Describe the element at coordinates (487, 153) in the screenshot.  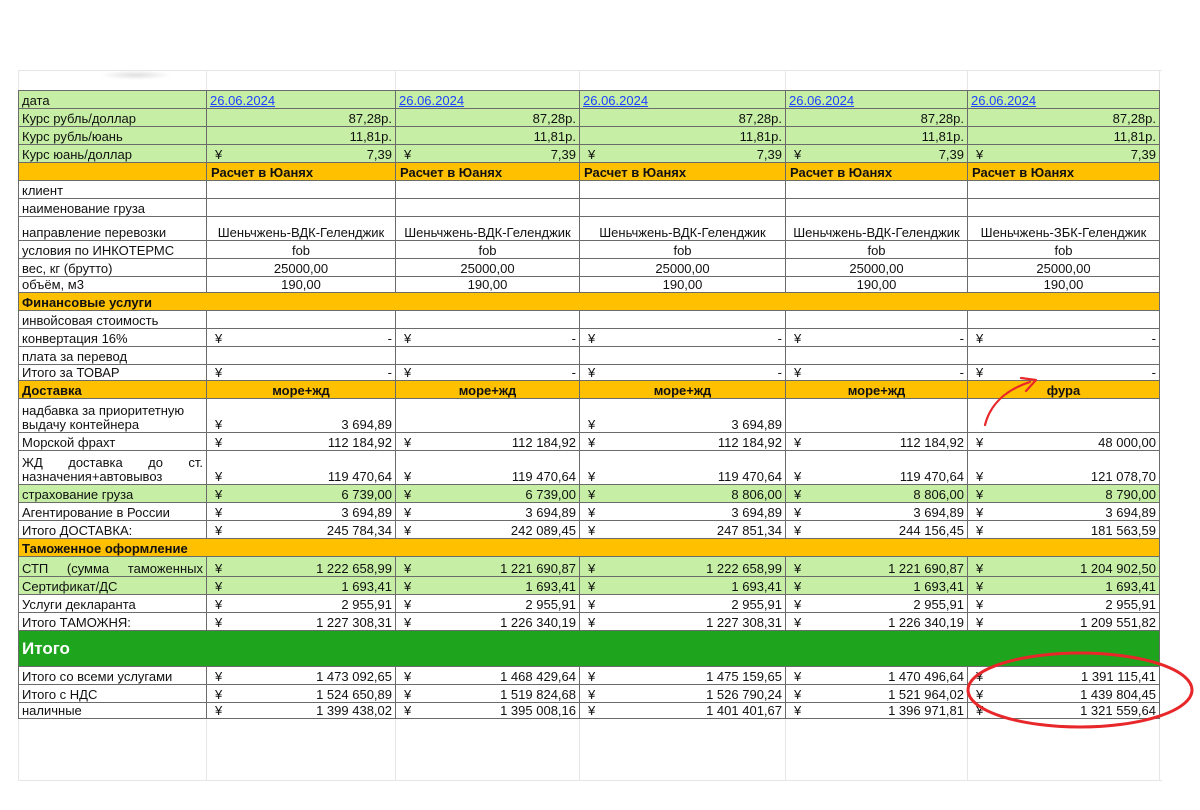
I see `cell-rate-cny-usd-col2: ¥7,39` at that location.